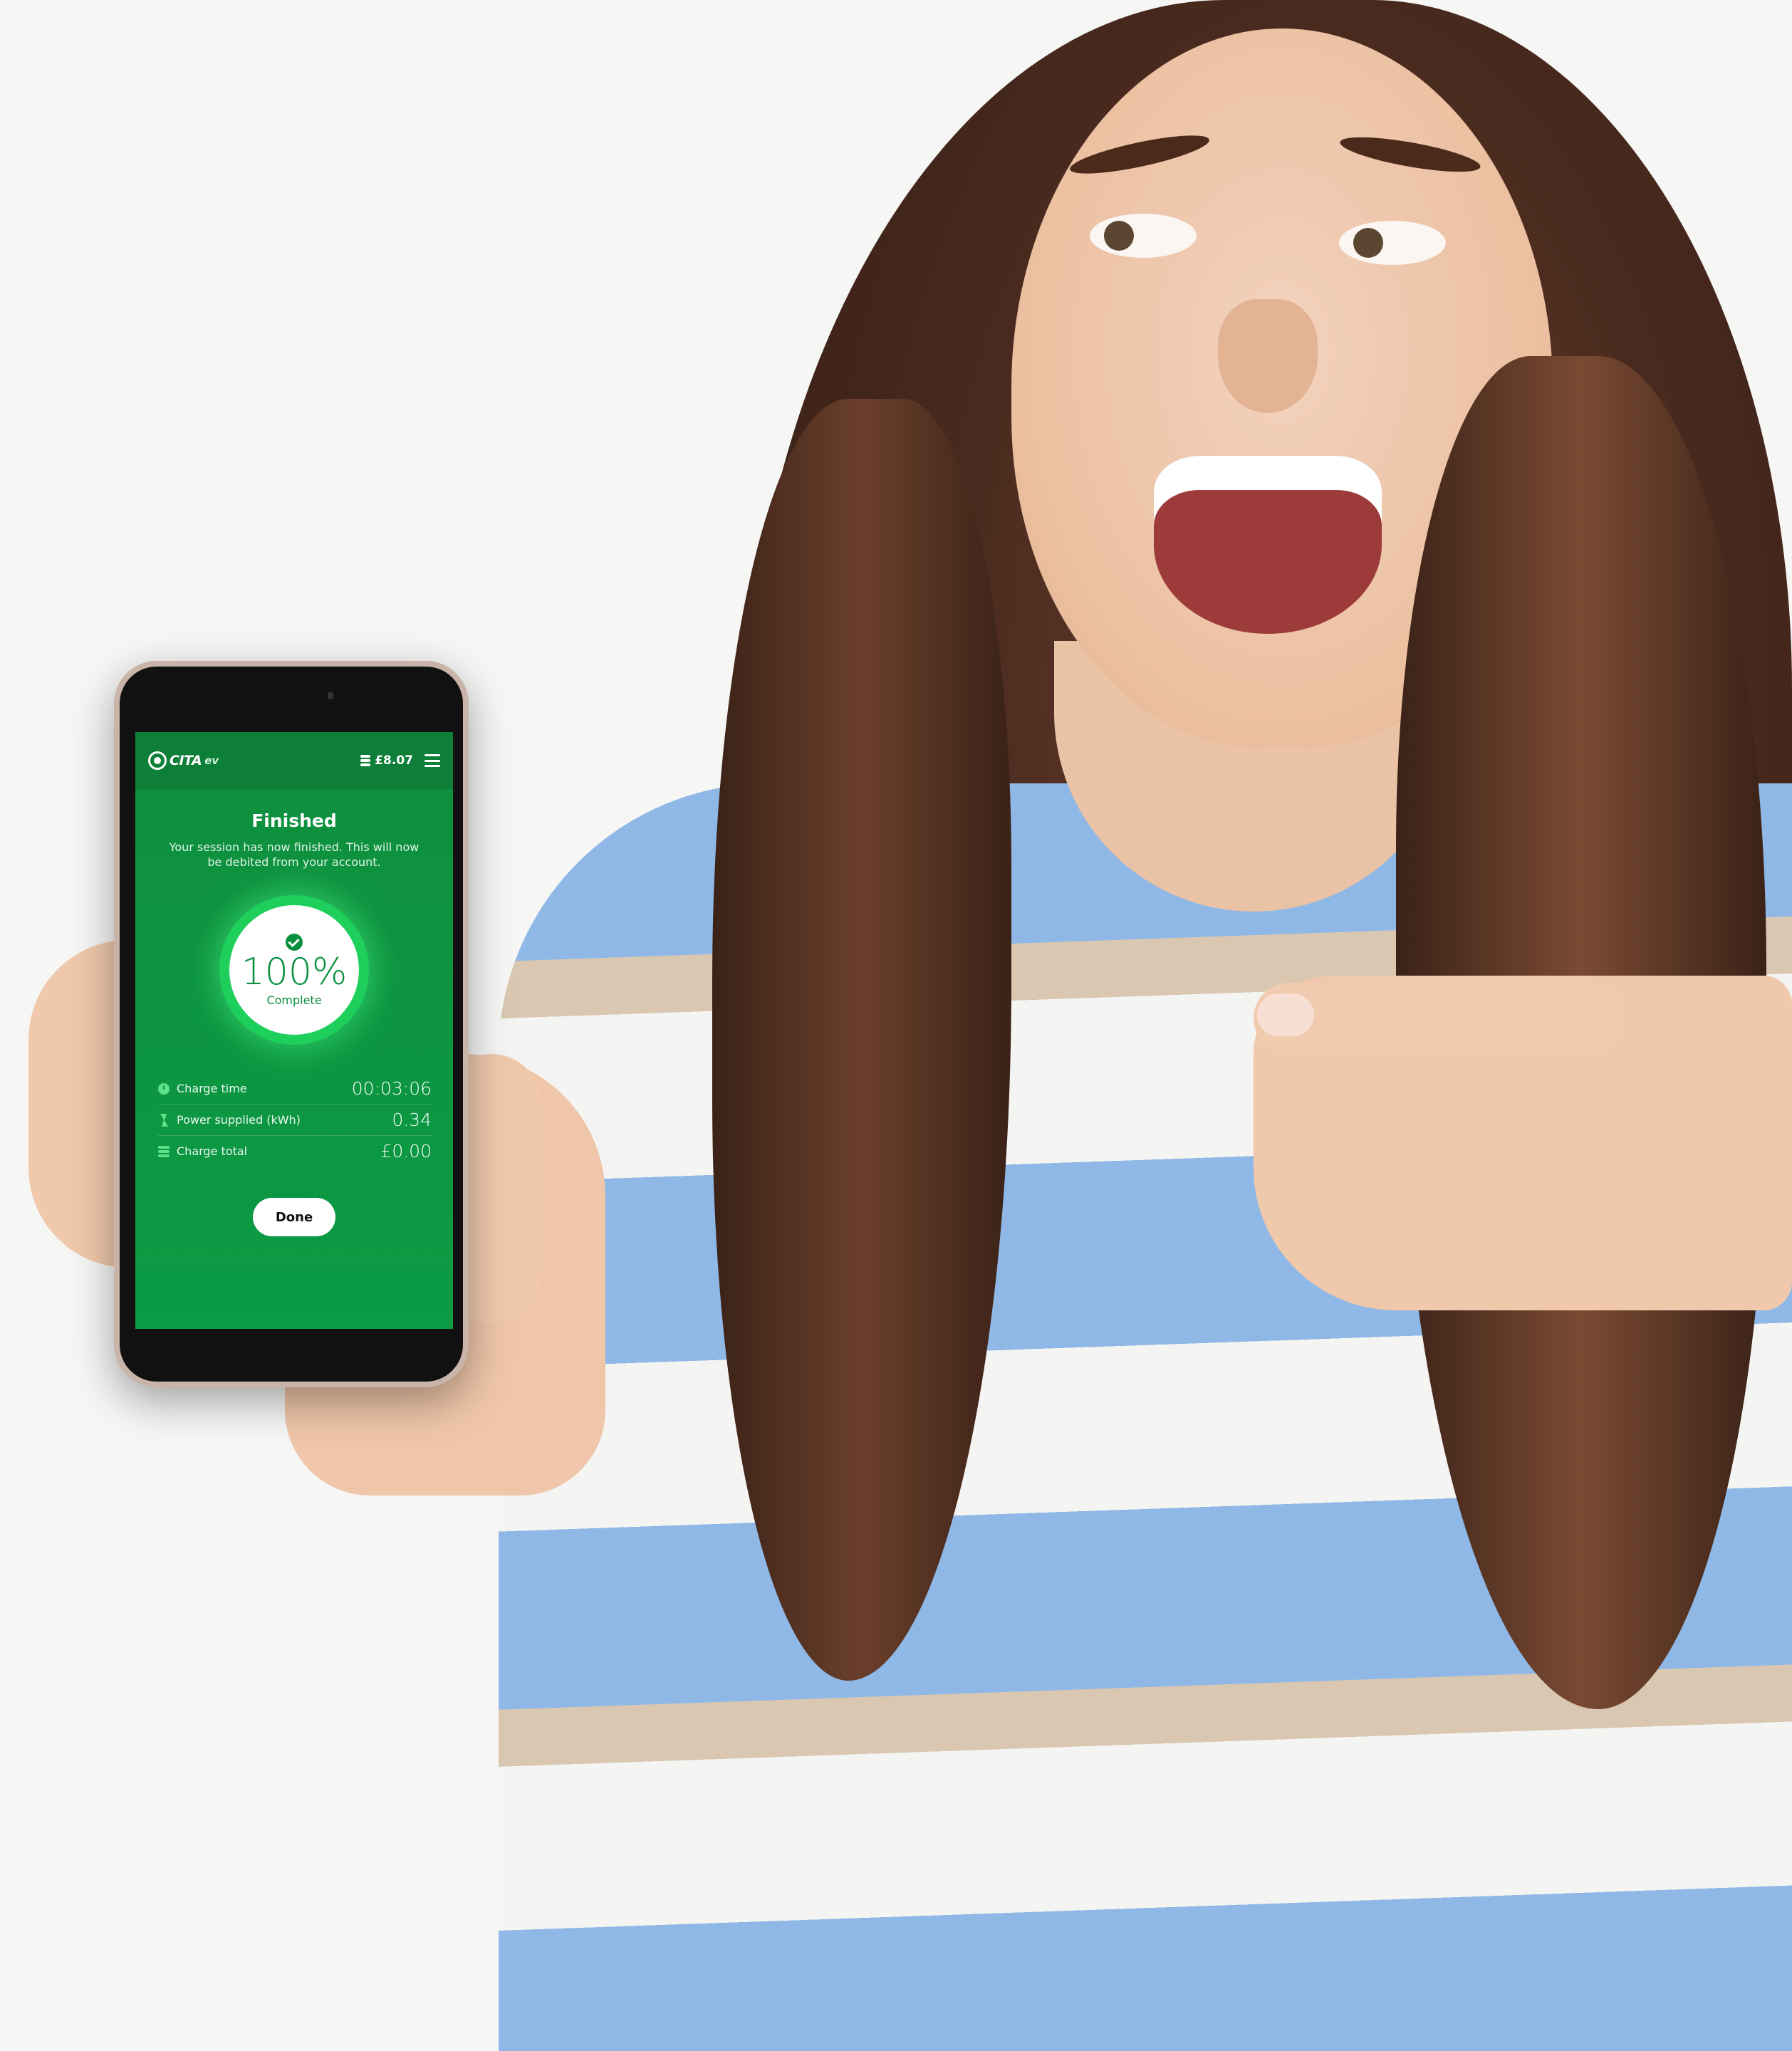  What do you see at coordinates (164, 1088) in the screenshot?
I see `clock-icon` at bounding box center [164, 1088].